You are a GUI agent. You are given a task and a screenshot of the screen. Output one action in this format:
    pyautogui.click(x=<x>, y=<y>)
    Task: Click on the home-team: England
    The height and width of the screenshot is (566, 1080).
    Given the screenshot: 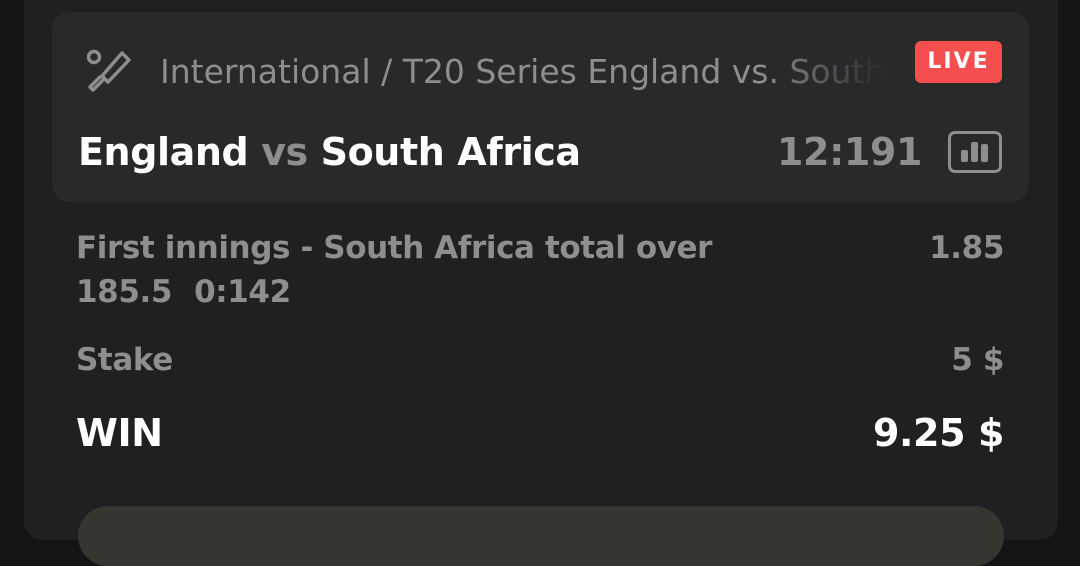 What is the action you would take?
    pyautogui.click(x=163, y=152)
    